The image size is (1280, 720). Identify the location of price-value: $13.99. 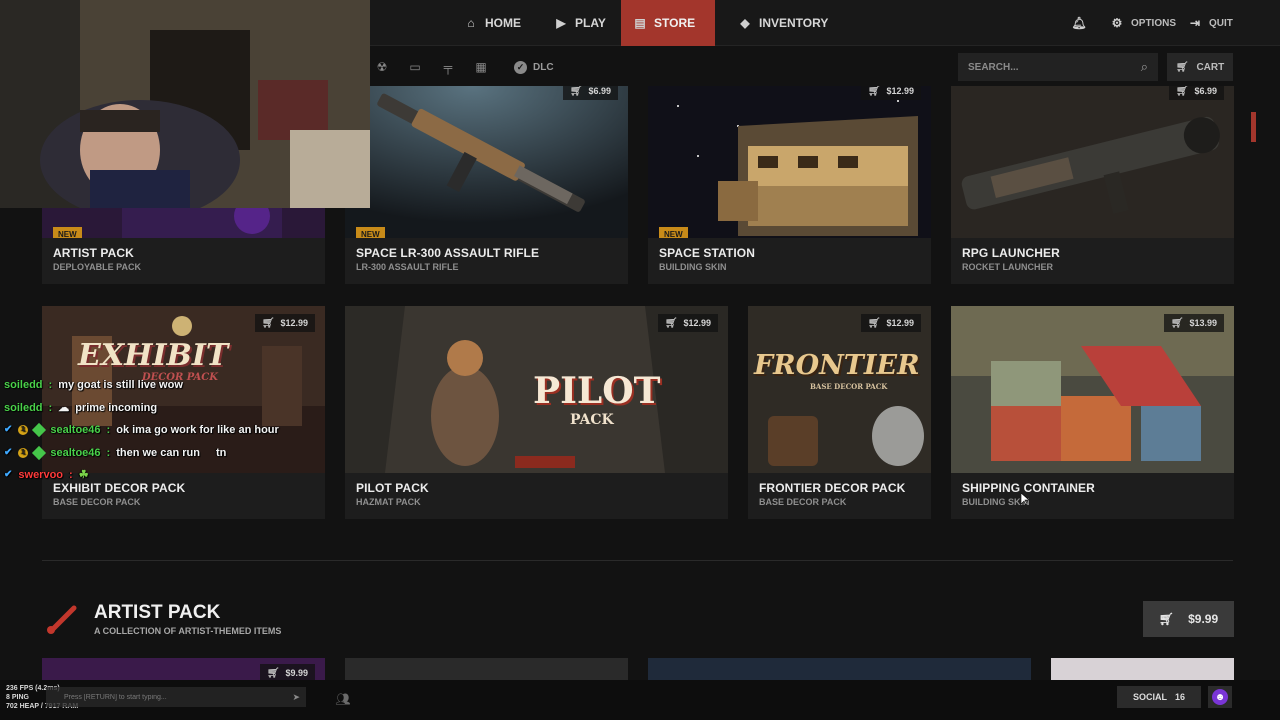
(1203, 323).